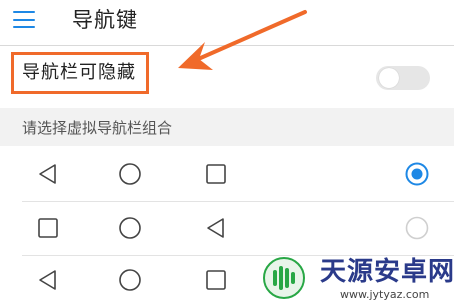 This screenshot has height=304, width=454. What do you see at coordinates (105, 20) in the screenshot?
I see `page-title: 导航键` at bounding box center [105, 20].